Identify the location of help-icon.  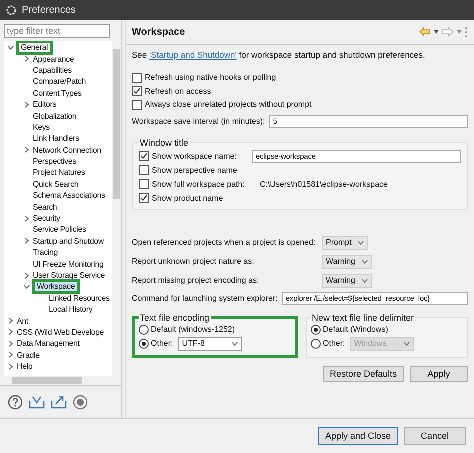
(15, 402).